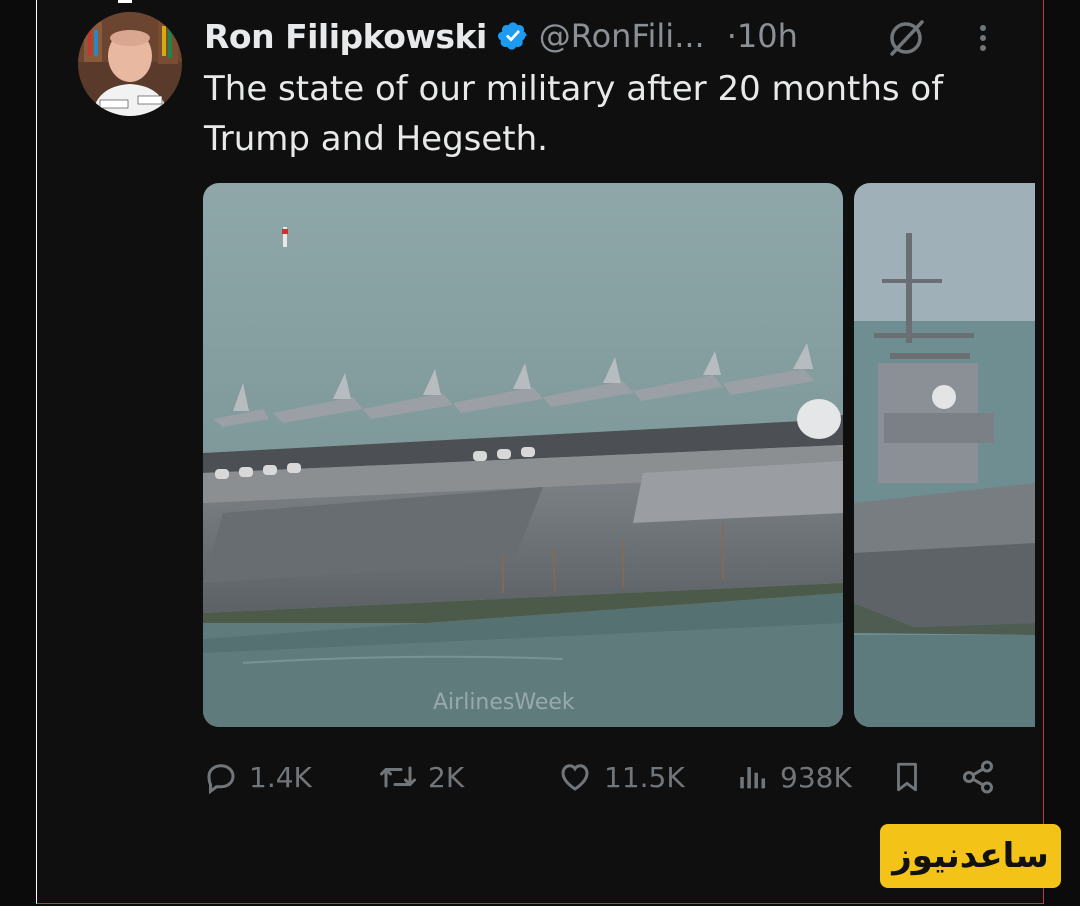 The image size is (1080, 906). What do you see at coordinates (221, 777) in the screenshot?
I see `reply-icon` at bounding box center [221, 777].